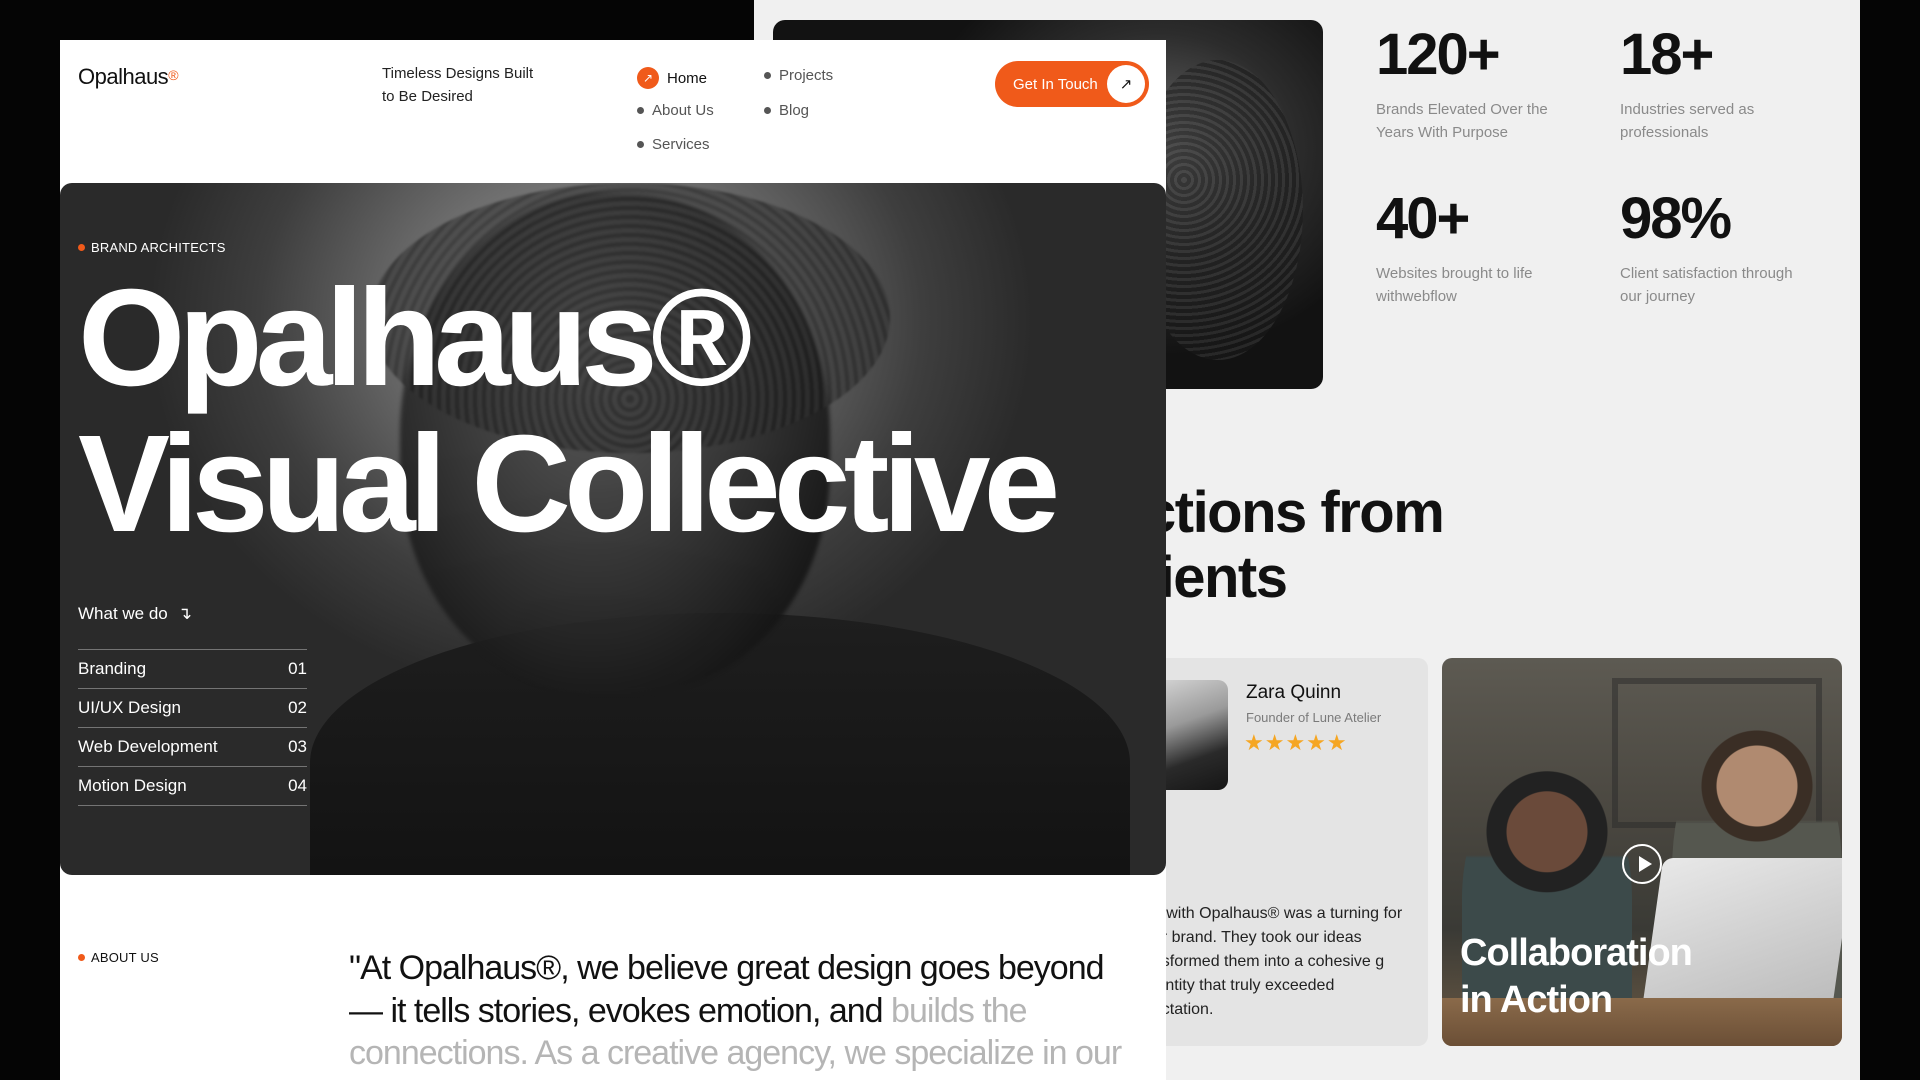 This screenshot has width=1920, height=1080. What do you see at coordinates (112, 668) in the screenshot?
I see `service-name: Branding` at bounding box center [112, 668].